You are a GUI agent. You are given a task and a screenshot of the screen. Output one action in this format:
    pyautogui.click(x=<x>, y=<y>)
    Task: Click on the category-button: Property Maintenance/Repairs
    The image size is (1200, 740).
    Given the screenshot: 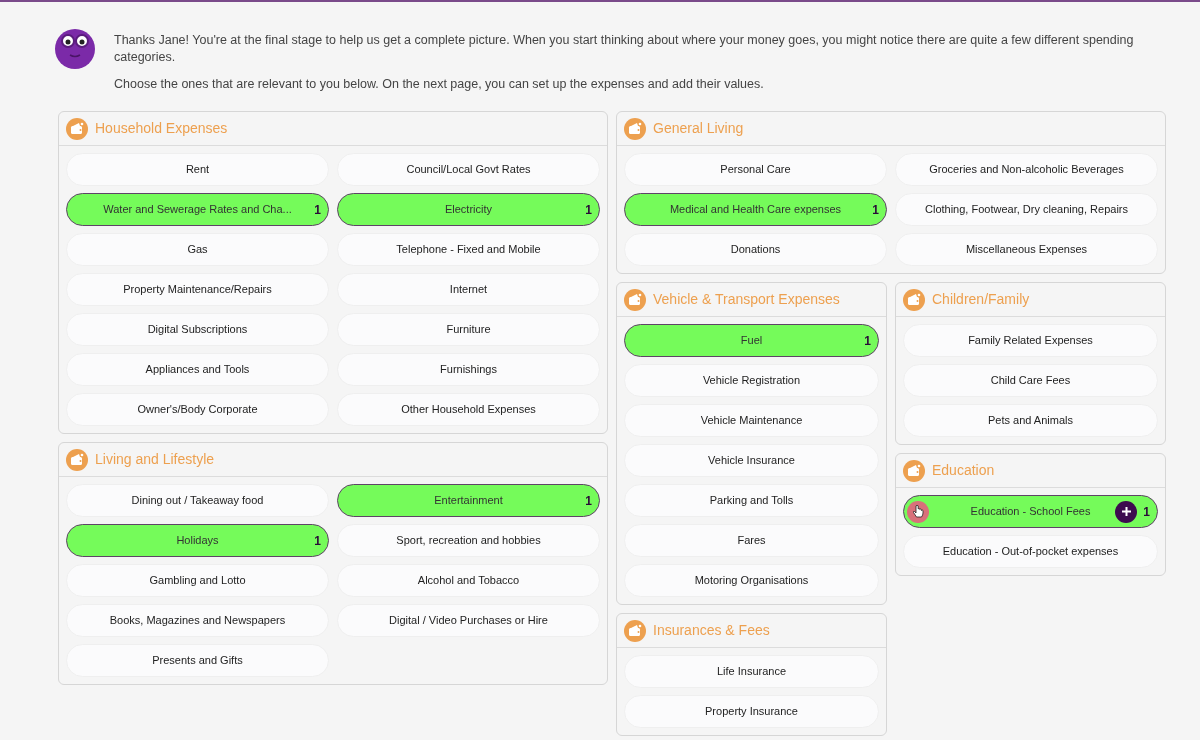 What is the action you would take?
    pyautogui.click(x=197, y=289)
    